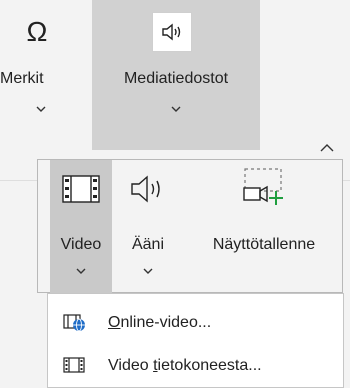 This screenshot has width=350, height=388. What do you see at coordinates (45, 75) in the screenshot?
I see `symbols-group-button: Ω Merkit` at bounding box center [45, 75].